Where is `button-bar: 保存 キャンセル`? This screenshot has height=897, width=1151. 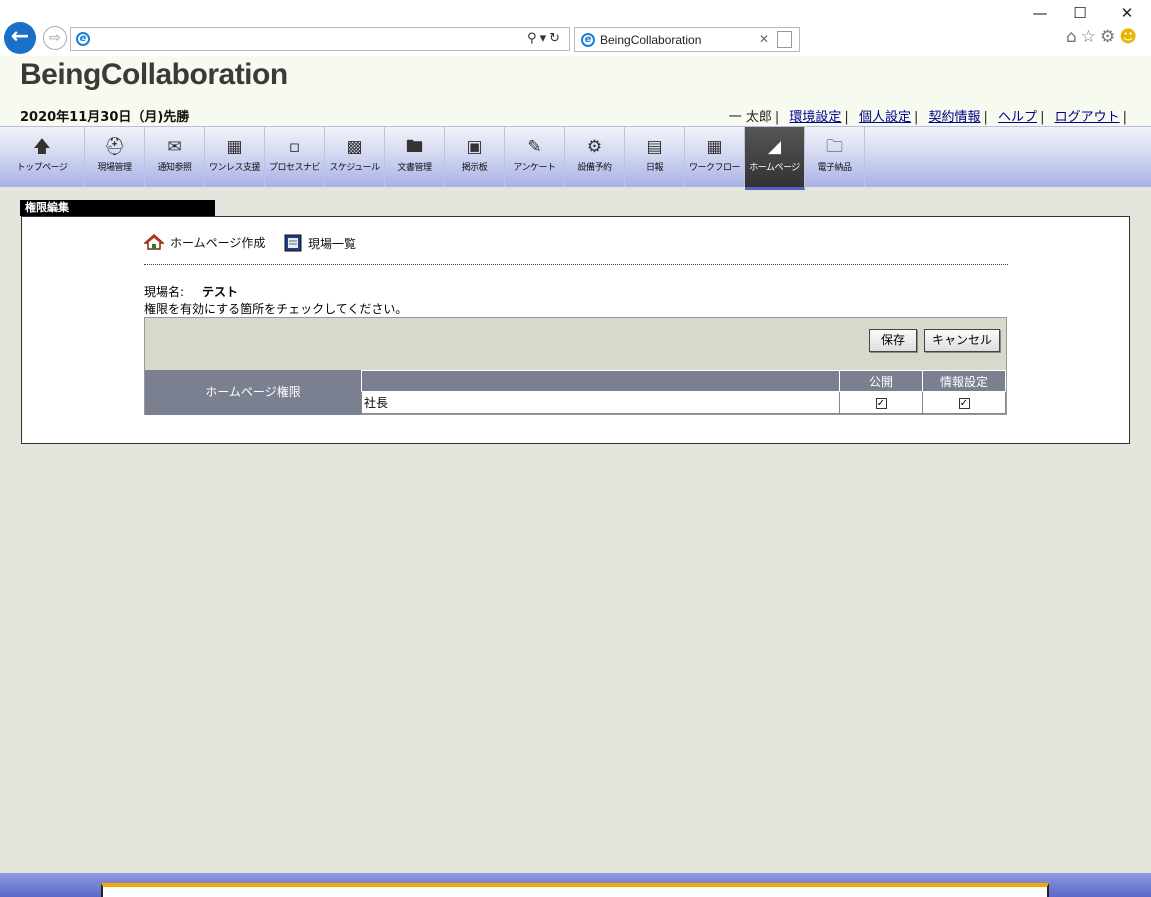
button-bar: 保存 キャンセル is located at coordinates (575, 344).